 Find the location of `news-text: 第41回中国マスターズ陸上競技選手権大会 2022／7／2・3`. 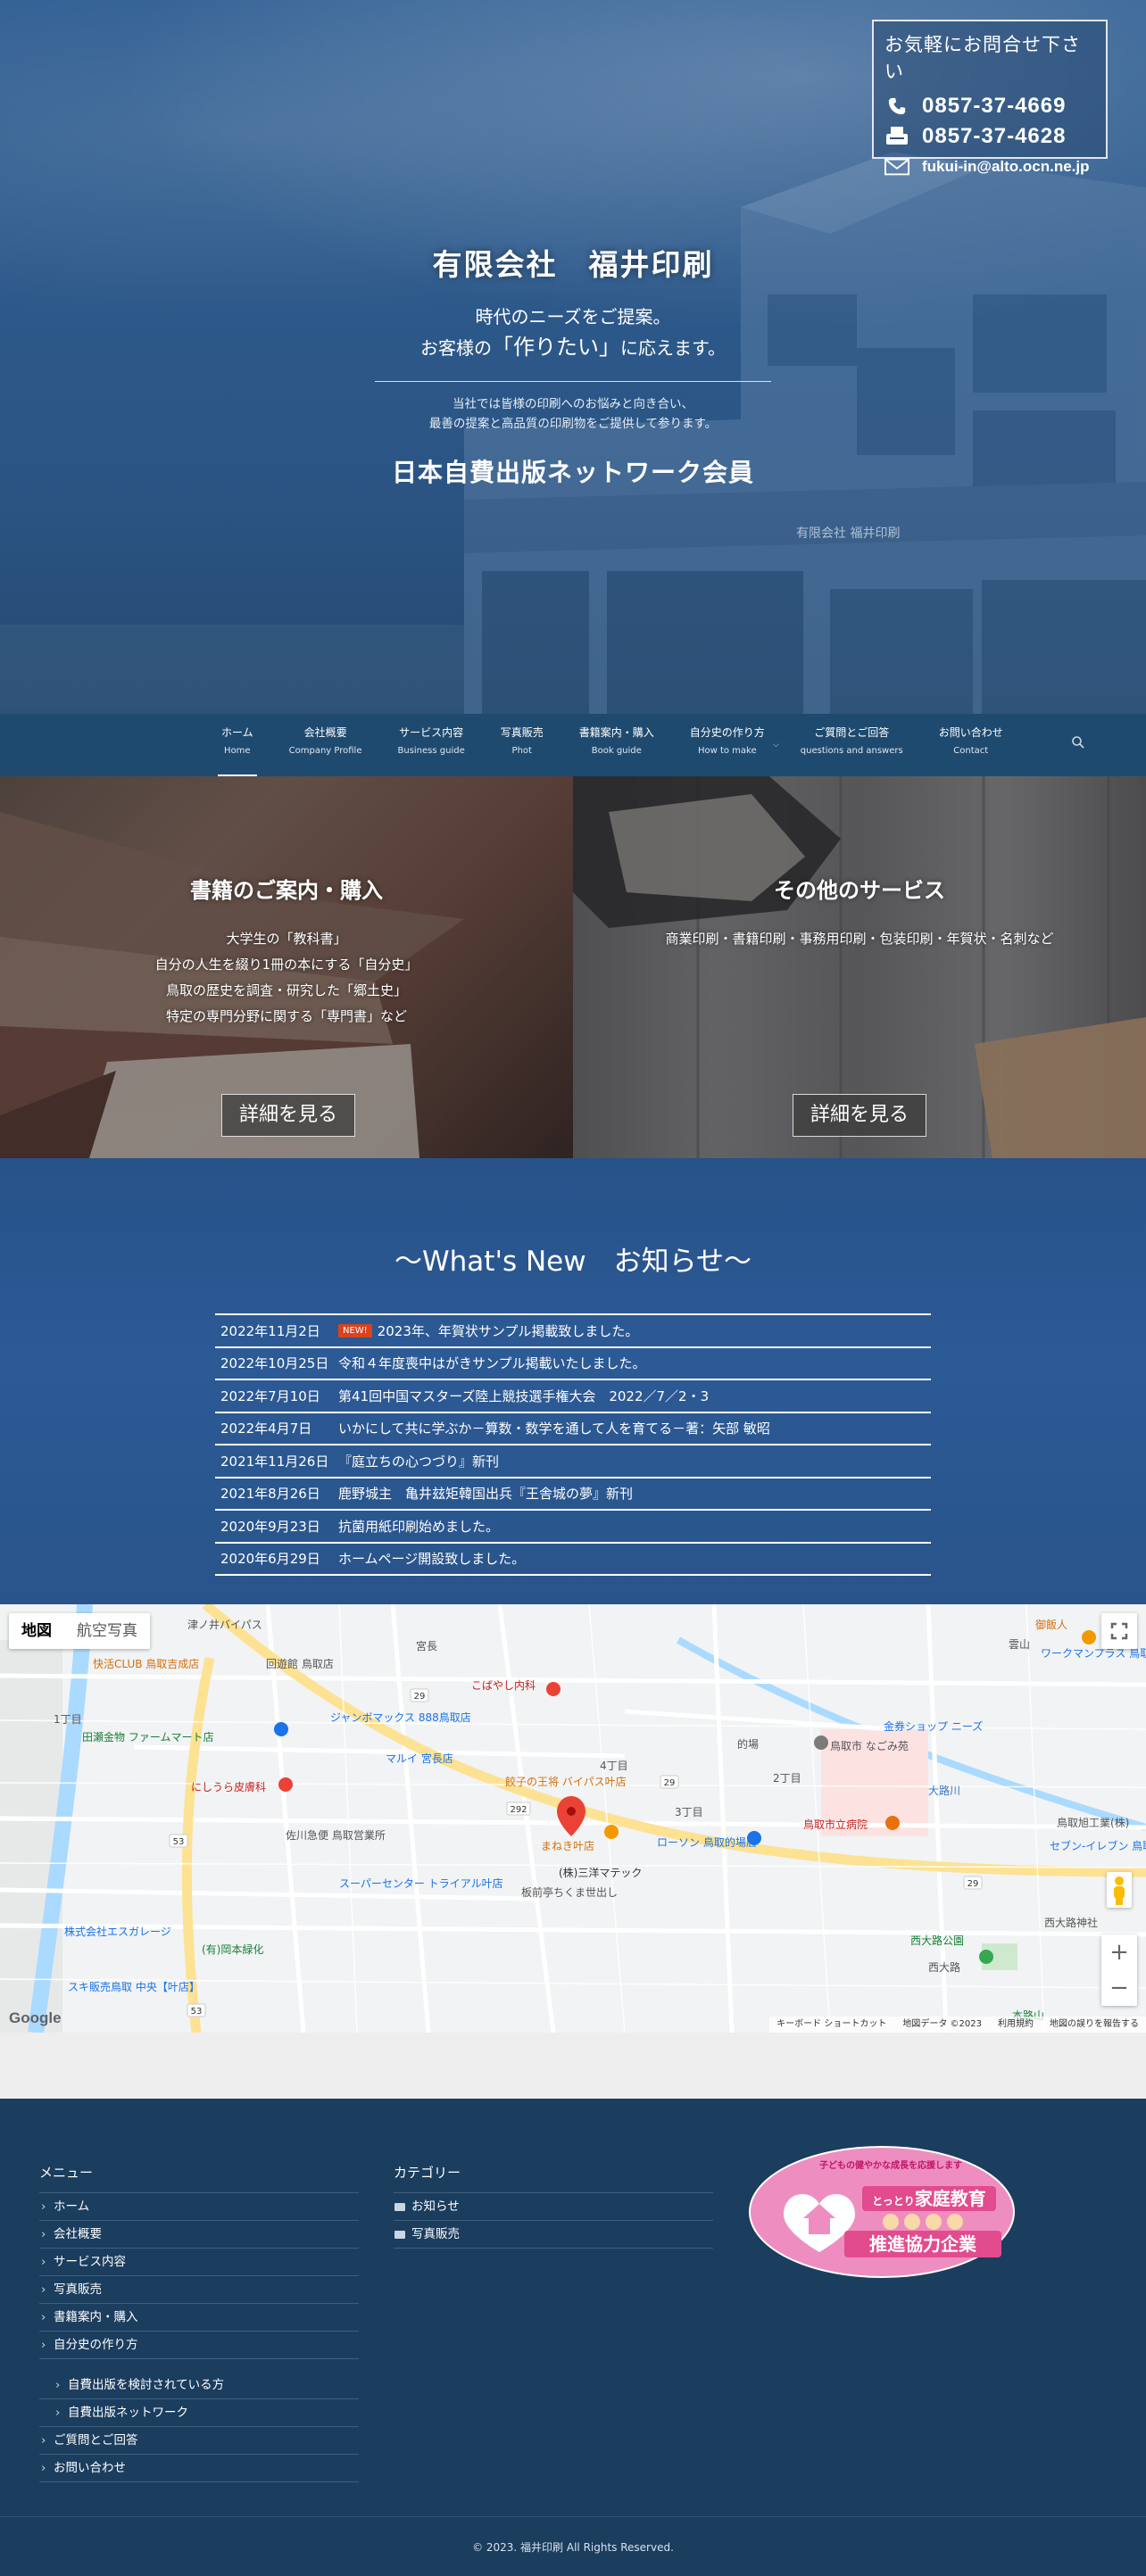

news-text: 第41回中国マスターズ陸上競技選手権大会 2022／7／2・3 is located at coordinates (523, 1396).